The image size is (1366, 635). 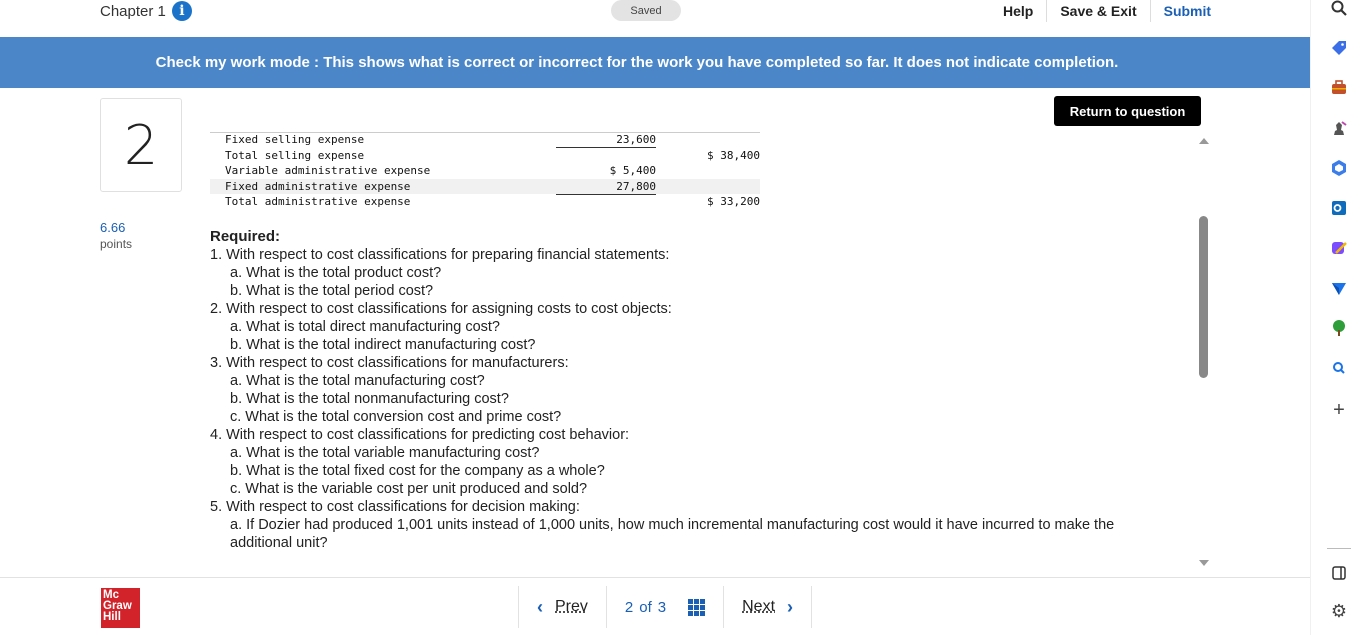 What do you see at coordinates (1339, 48) in the screenshot?
I see `tag-icon` at bounding box center [1339, 48].